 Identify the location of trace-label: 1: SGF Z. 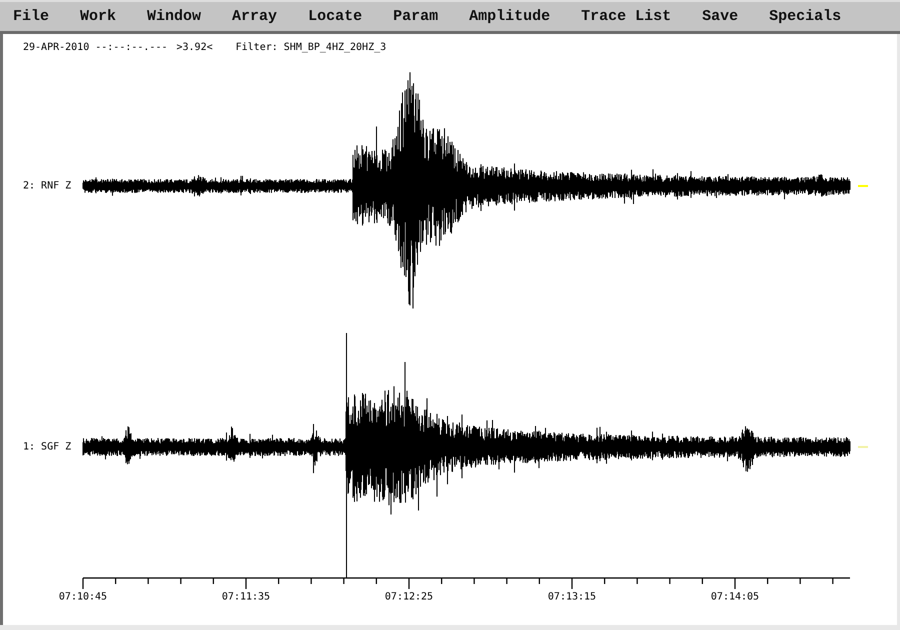
(47, 447).